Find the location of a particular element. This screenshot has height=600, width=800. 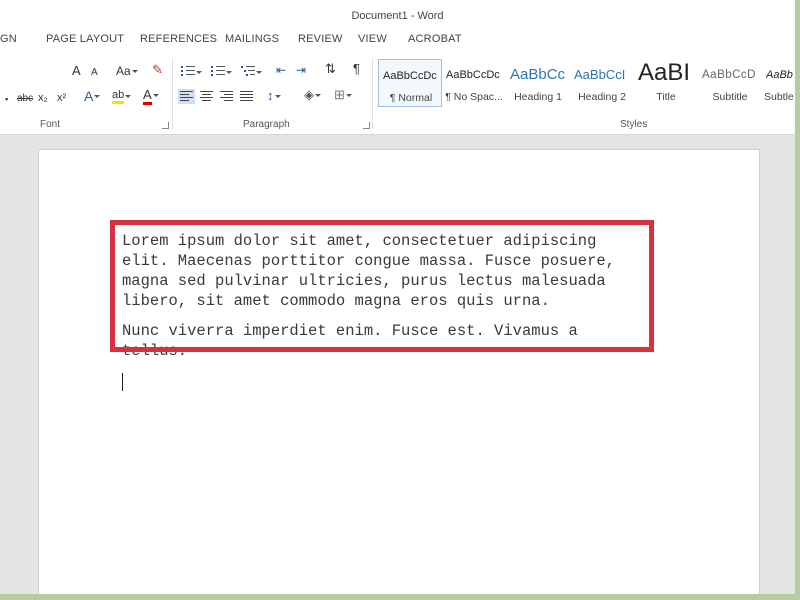

align-center-icon is located at coordinates (206, 96).